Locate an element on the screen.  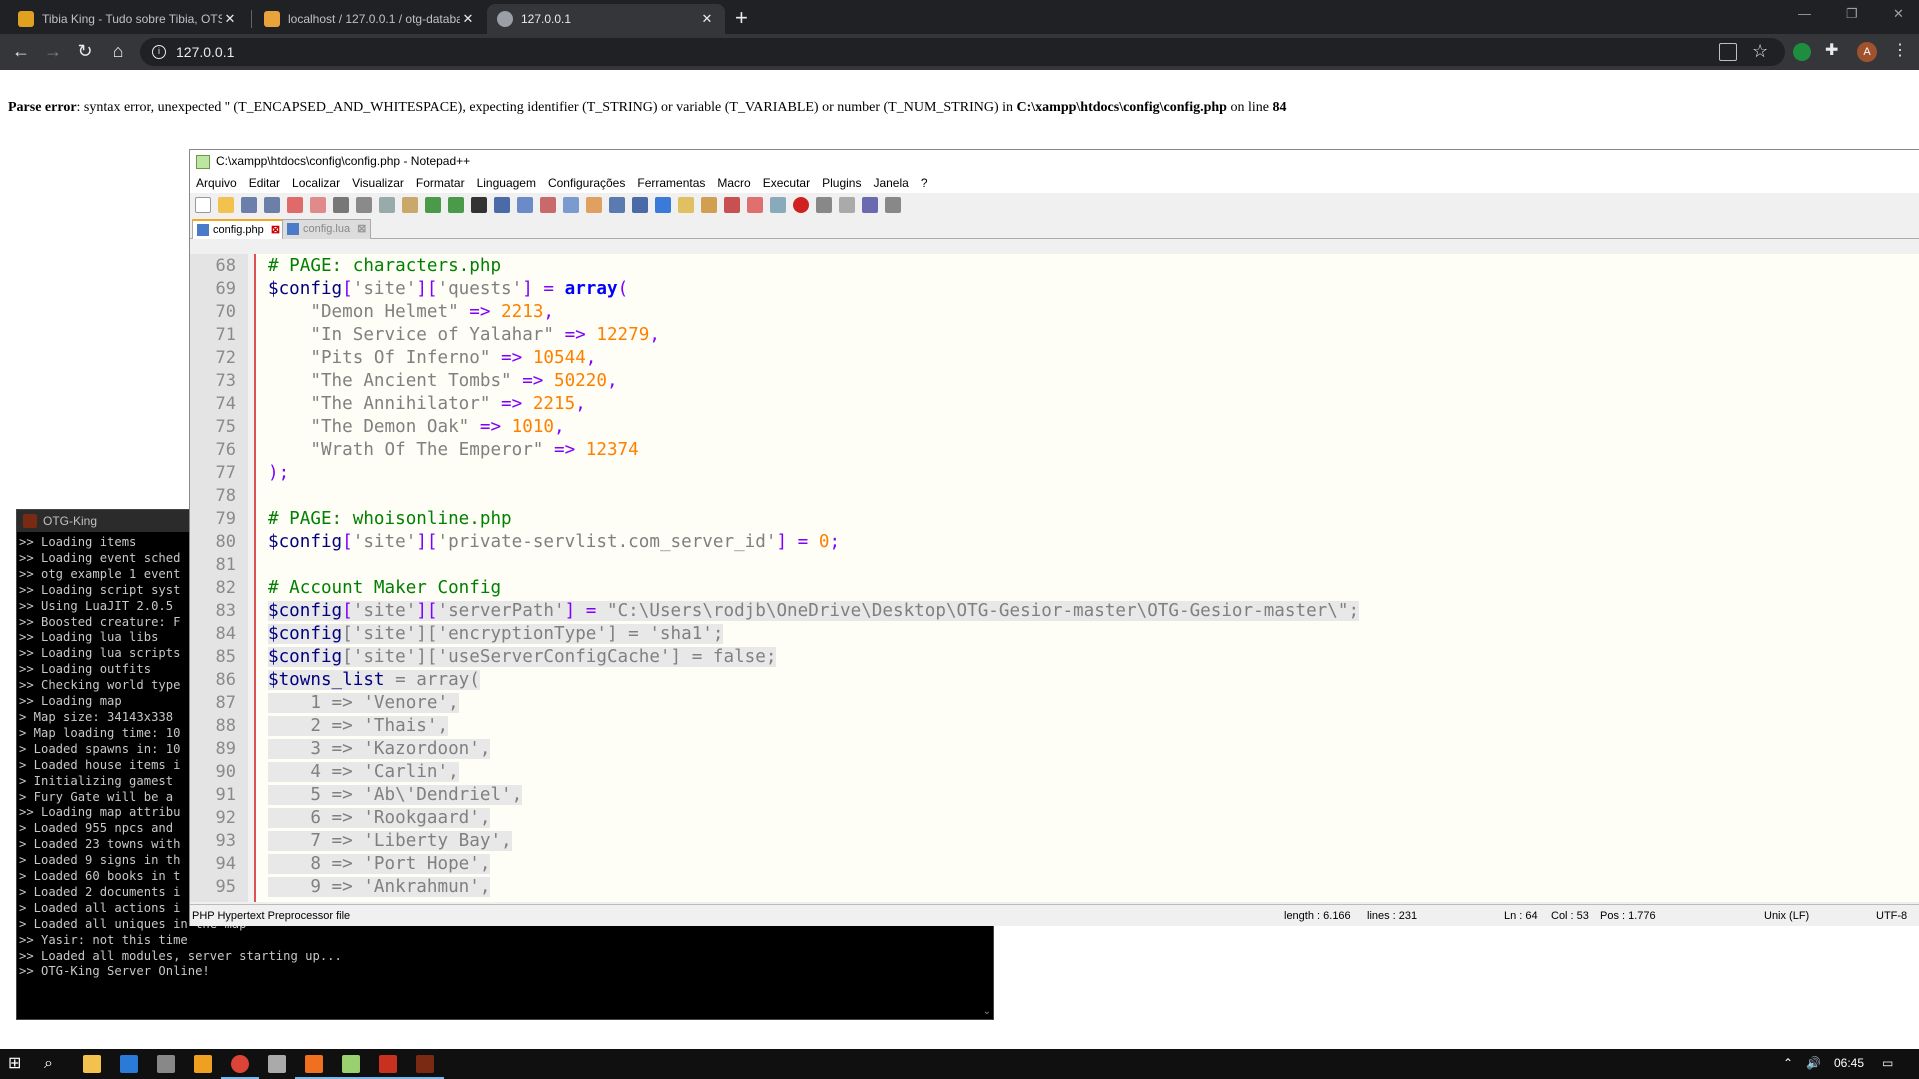
media-player-icon is located at coordinates (203, 1064).